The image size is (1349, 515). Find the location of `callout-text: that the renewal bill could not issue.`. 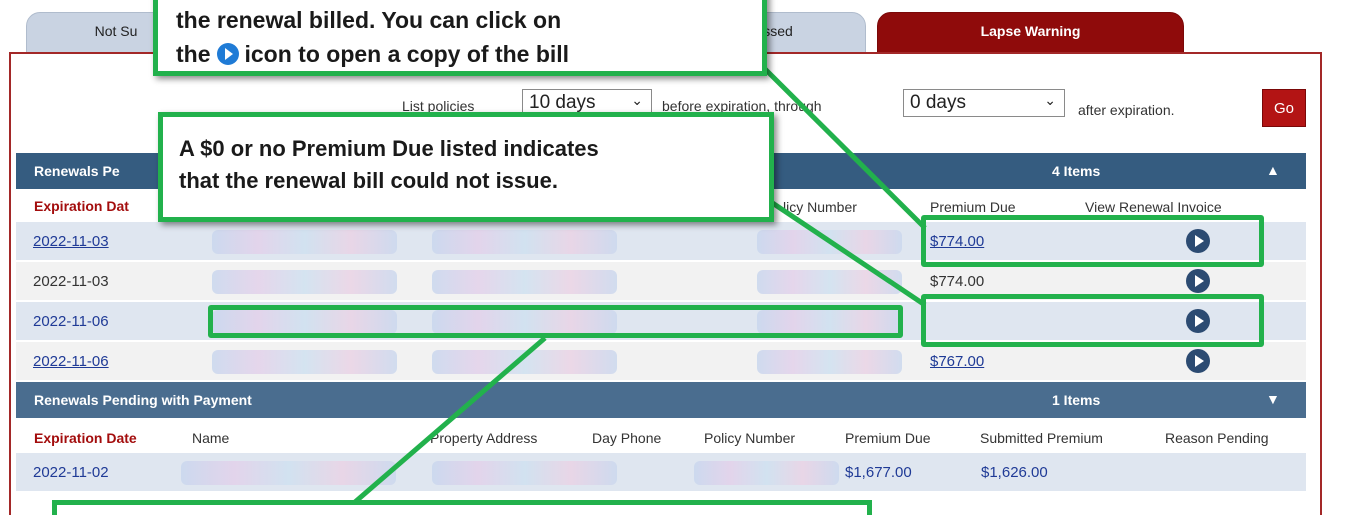

callout-text: that the renewal bill could not issue. is located at coordinates (368, 180).